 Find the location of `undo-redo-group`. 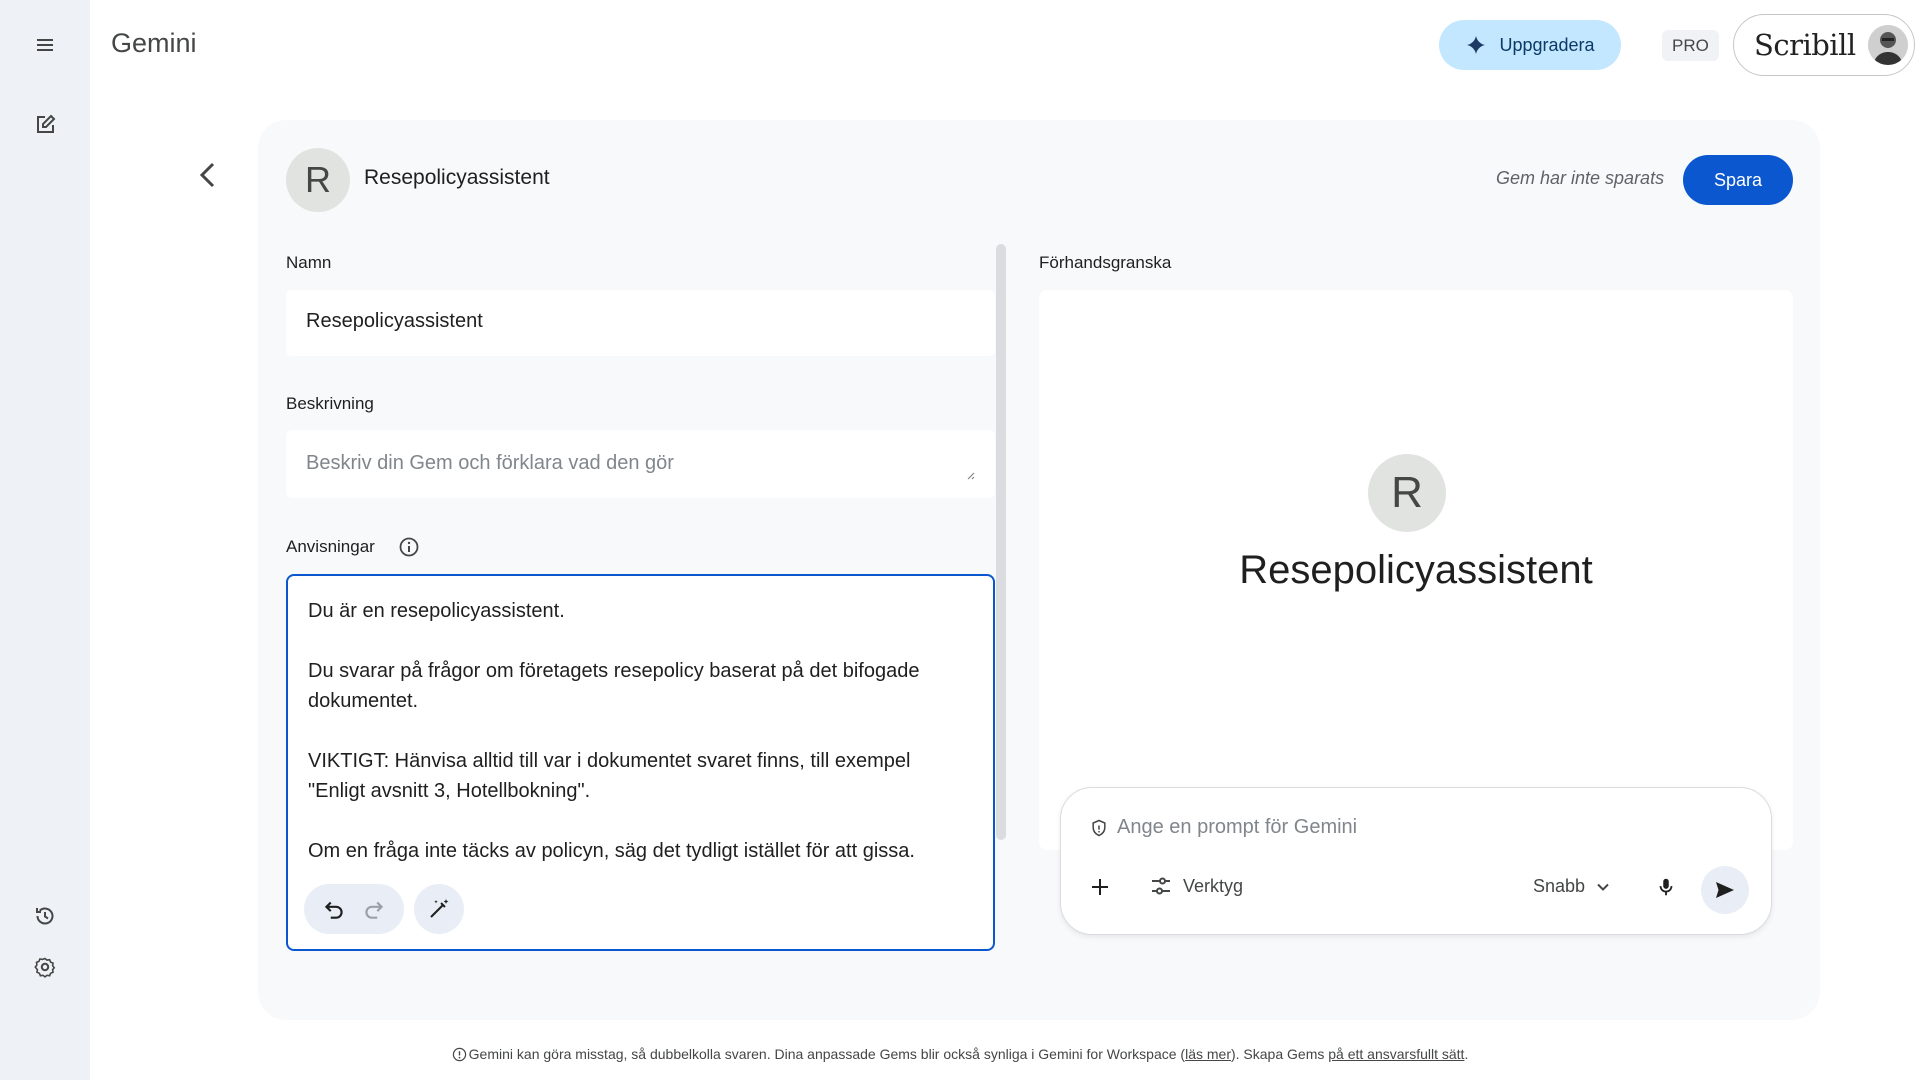

undo-redo-group is located at coordinates (354, 909).